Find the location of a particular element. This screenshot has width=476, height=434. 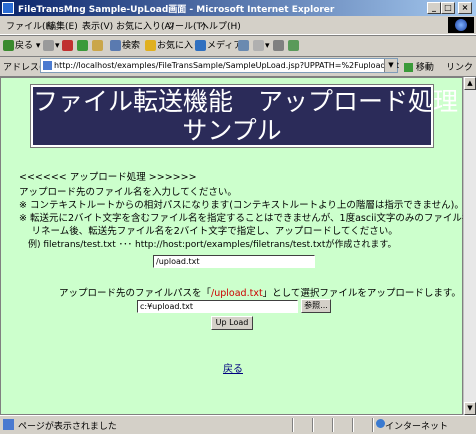

page-heading: ファイル転送機能 アップロード処理 サンプル is located at coordinates (244, 116).